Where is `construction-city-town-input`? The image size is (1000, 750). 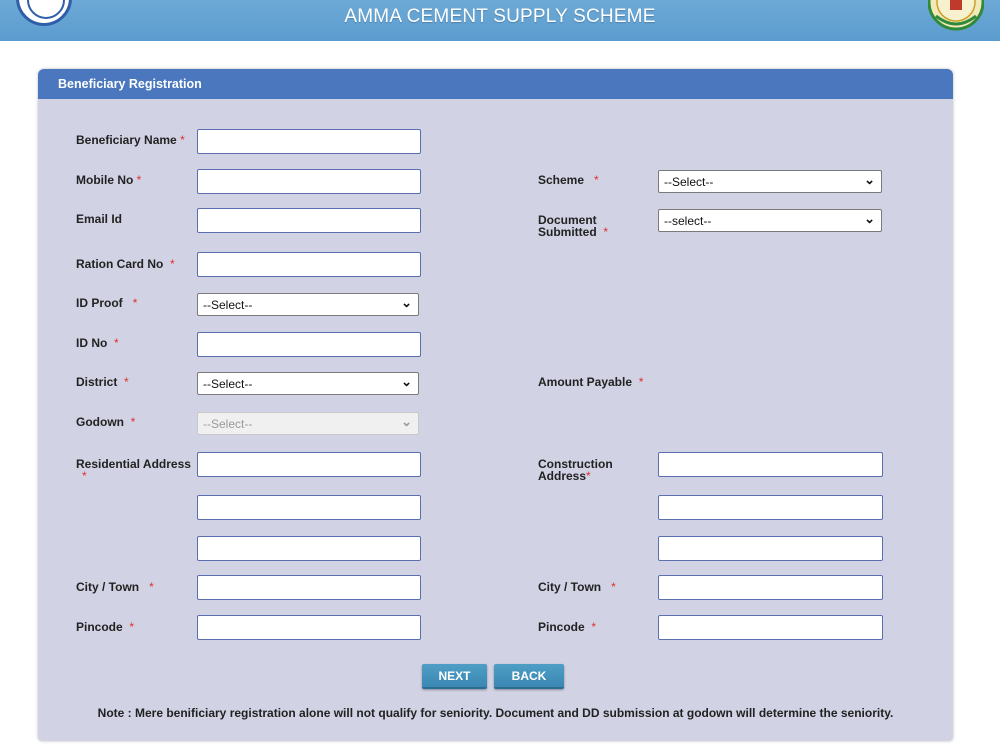
construction-city-town-input is located at coordinates (770, 587).